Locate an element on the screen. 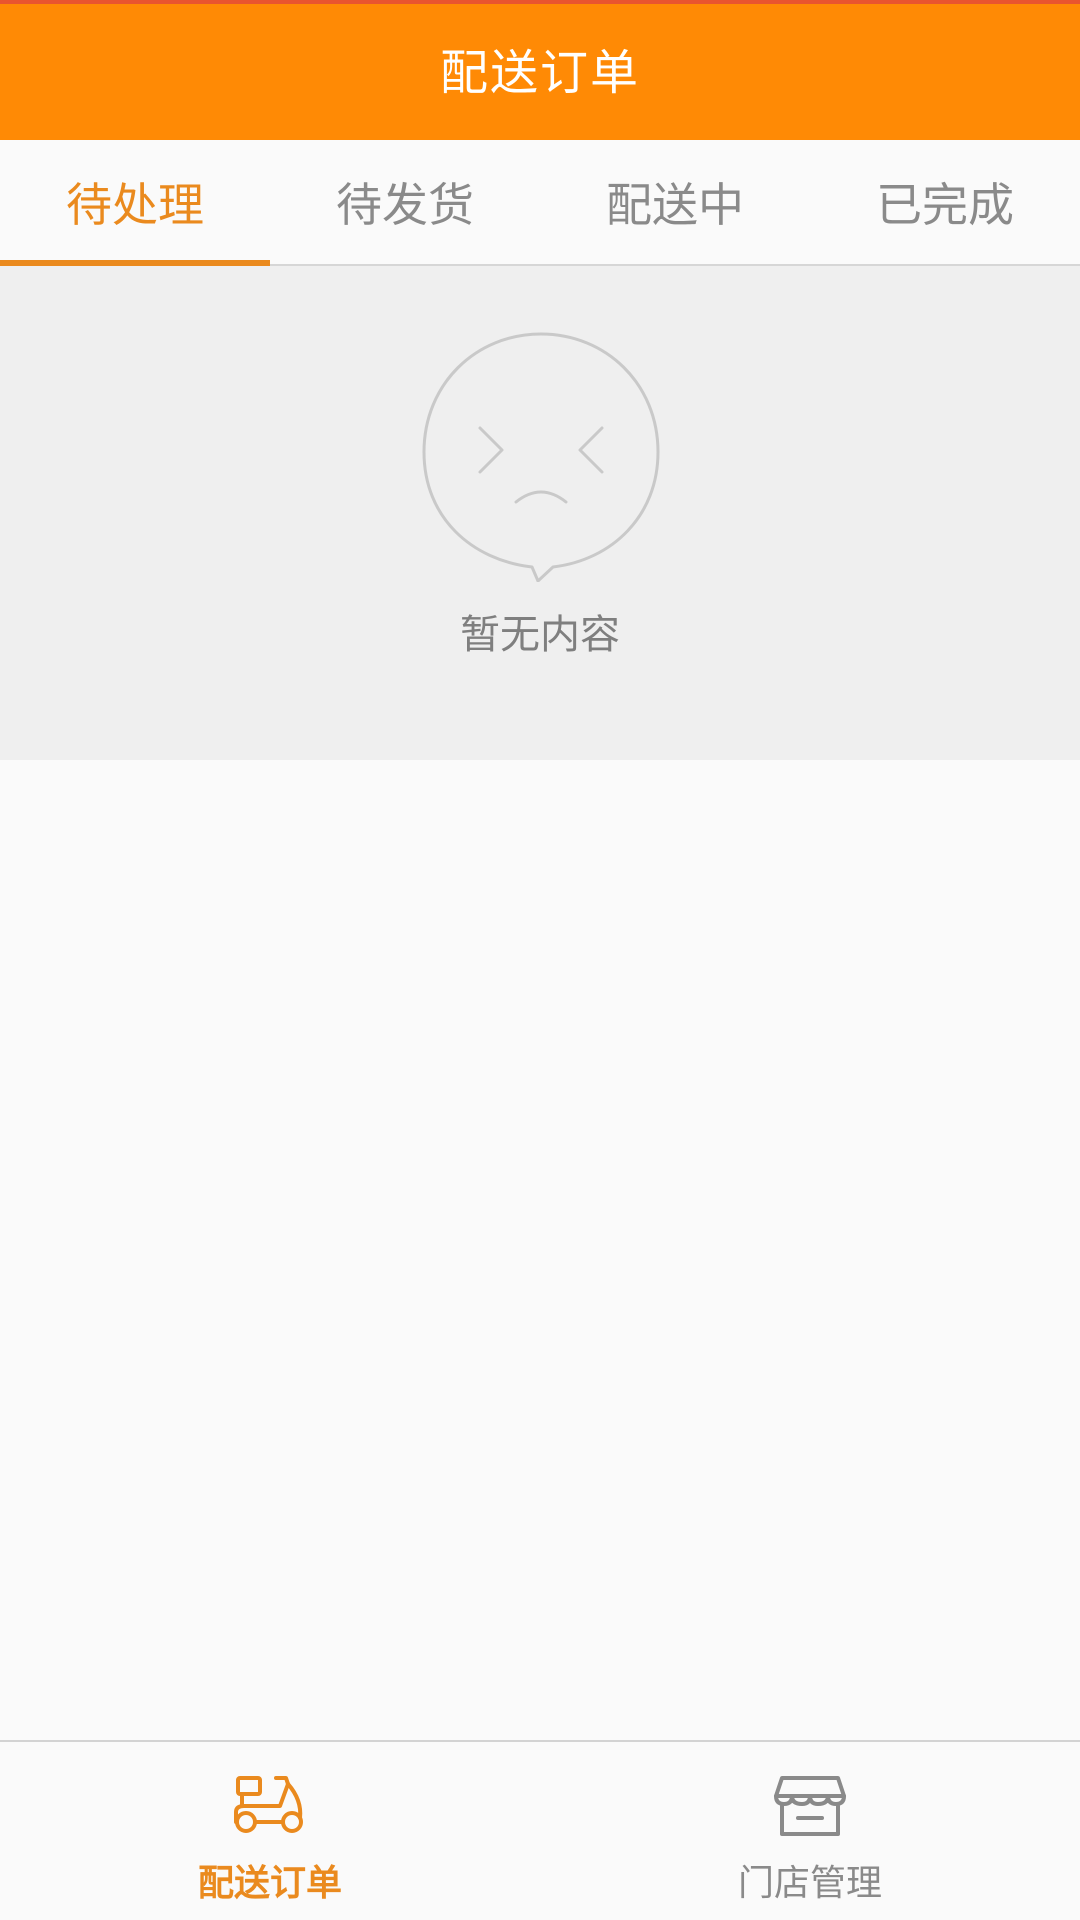  nav-item-delivery-orders: 配送订单 is located at coordinates (270, 1831).